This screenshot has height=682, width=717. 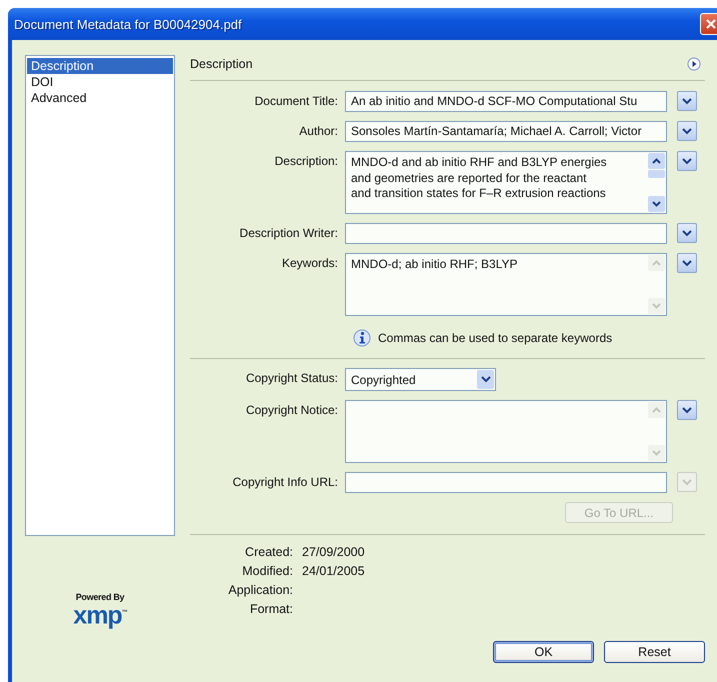 What do you see at coordinates (100, 597) in the screenshot?
I see `logo-tagline: Powered By` at bounding box center [100, 597].